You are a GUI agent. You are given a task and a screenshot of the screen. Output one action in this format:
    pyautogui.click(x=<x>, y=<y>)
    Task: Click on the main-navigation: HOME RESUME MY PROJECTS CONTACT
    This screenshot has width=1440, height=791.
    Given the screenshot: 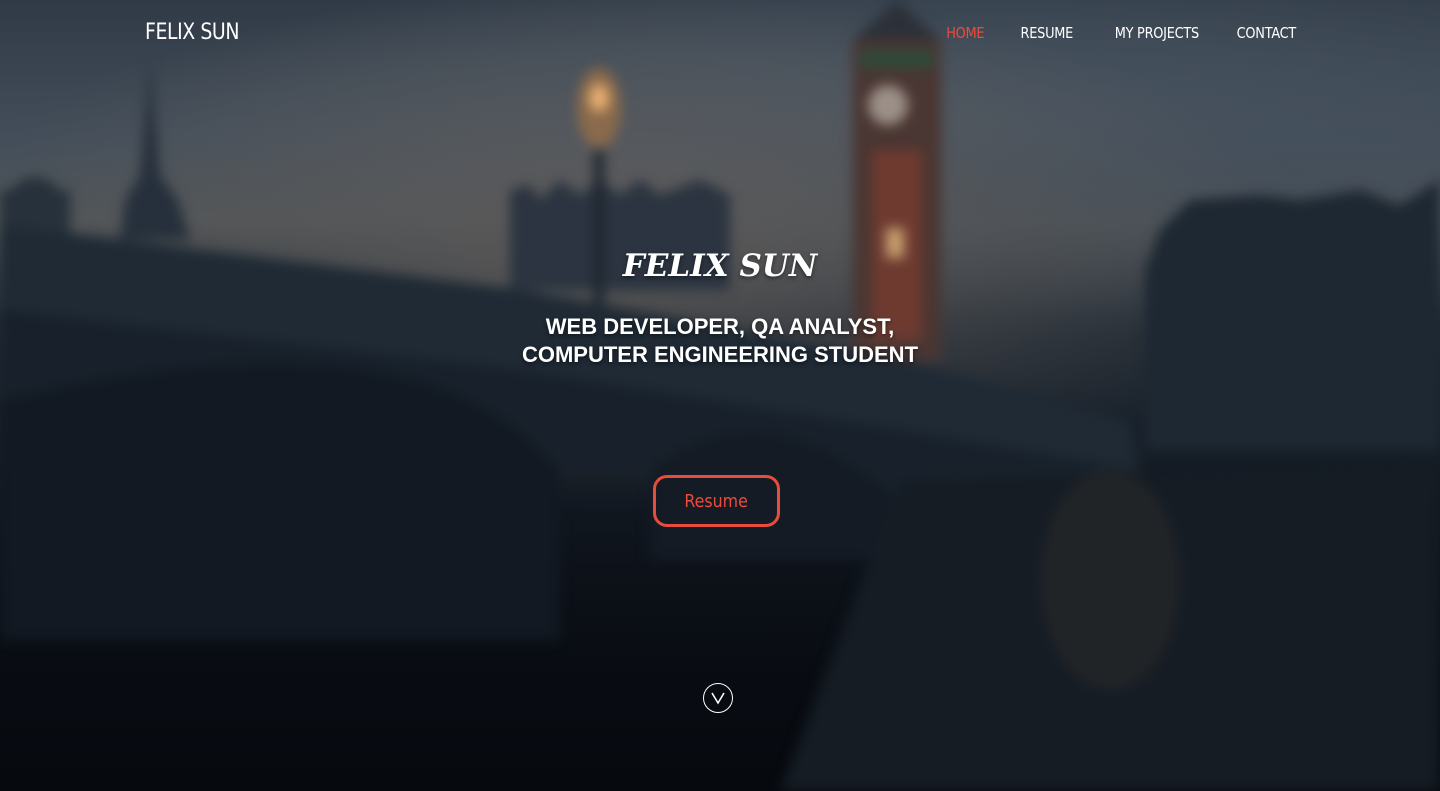 What is the action you would take?
    pyautogui.click(x=1118, y=33)
    